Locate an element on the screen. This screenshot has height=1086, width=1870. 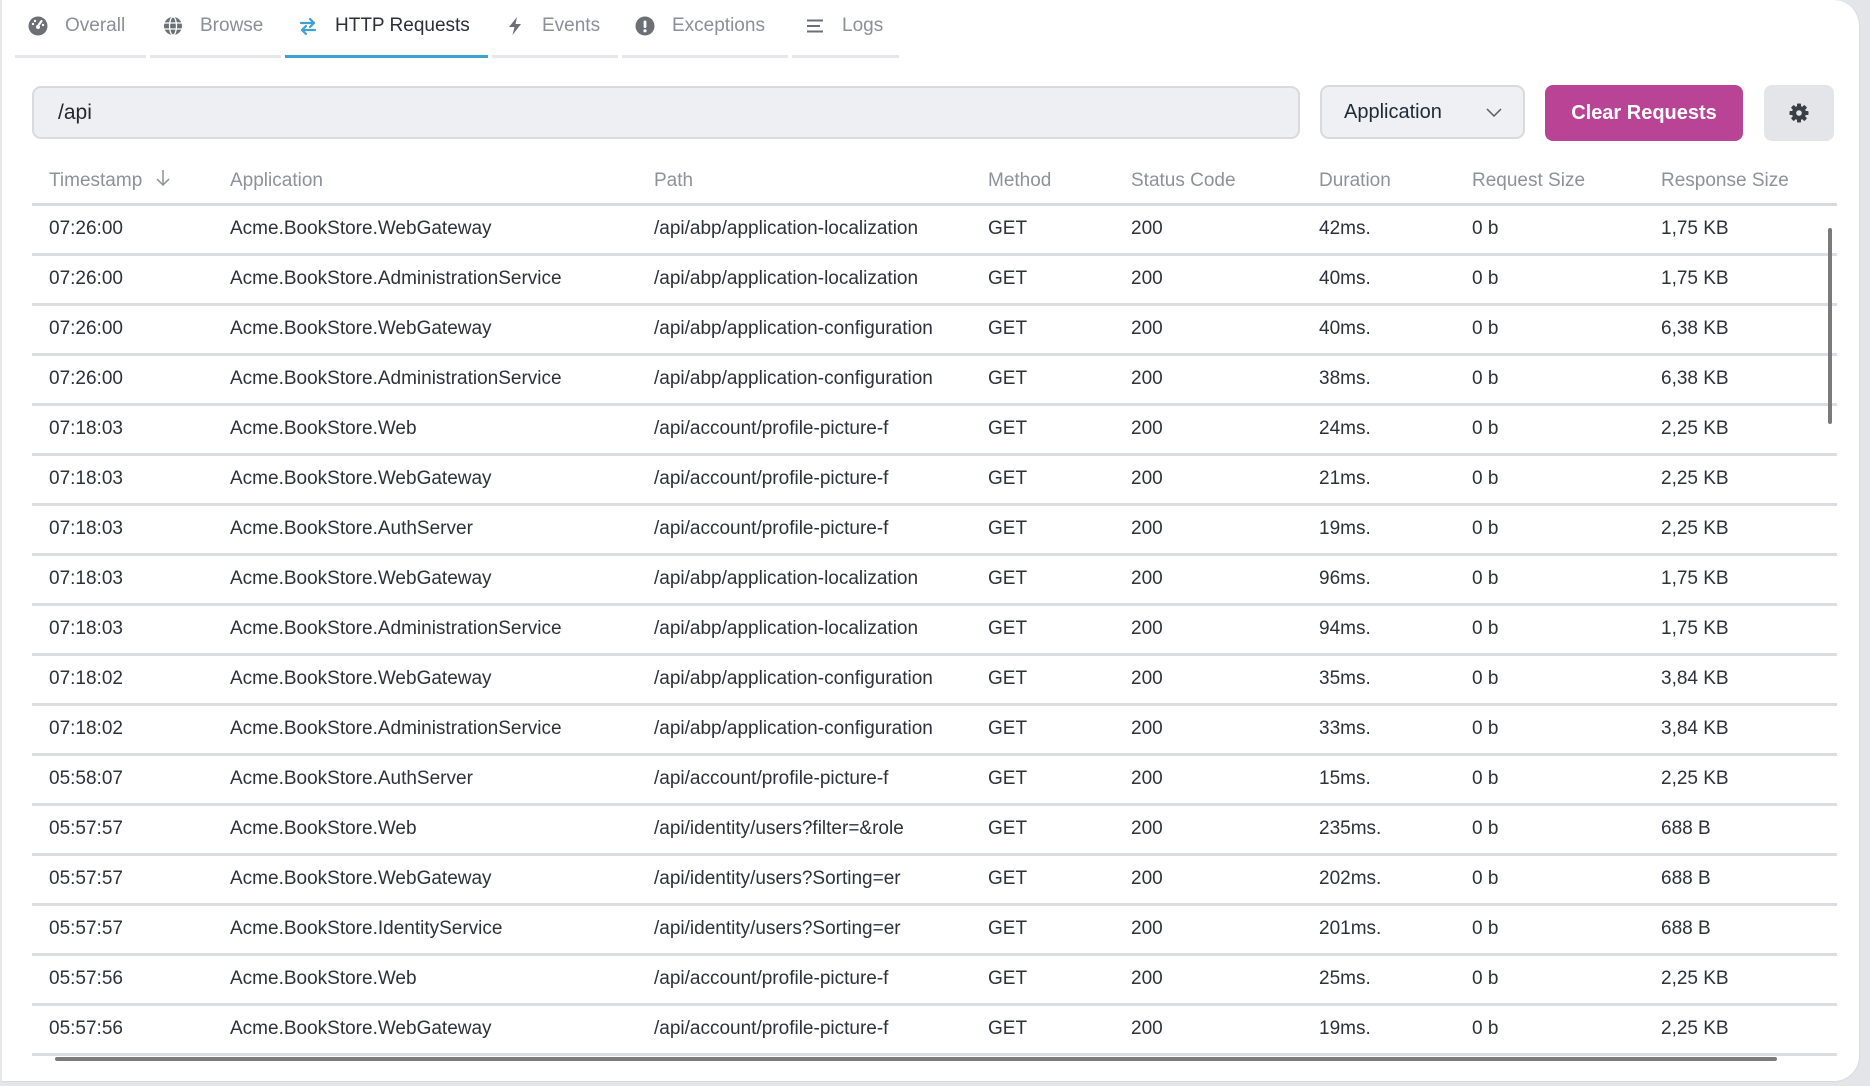
application-select: Application is located at coordinates (1422, 112).